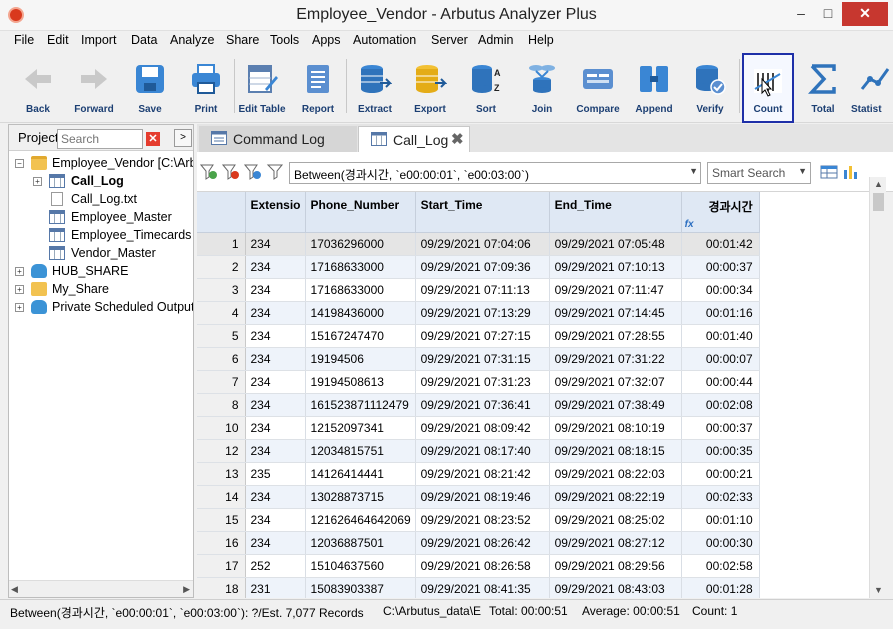 Image resolution: width=893 pixels, height=629 pixels. I want to click on cell-phone-number: 12036887501, so click(360, 543).